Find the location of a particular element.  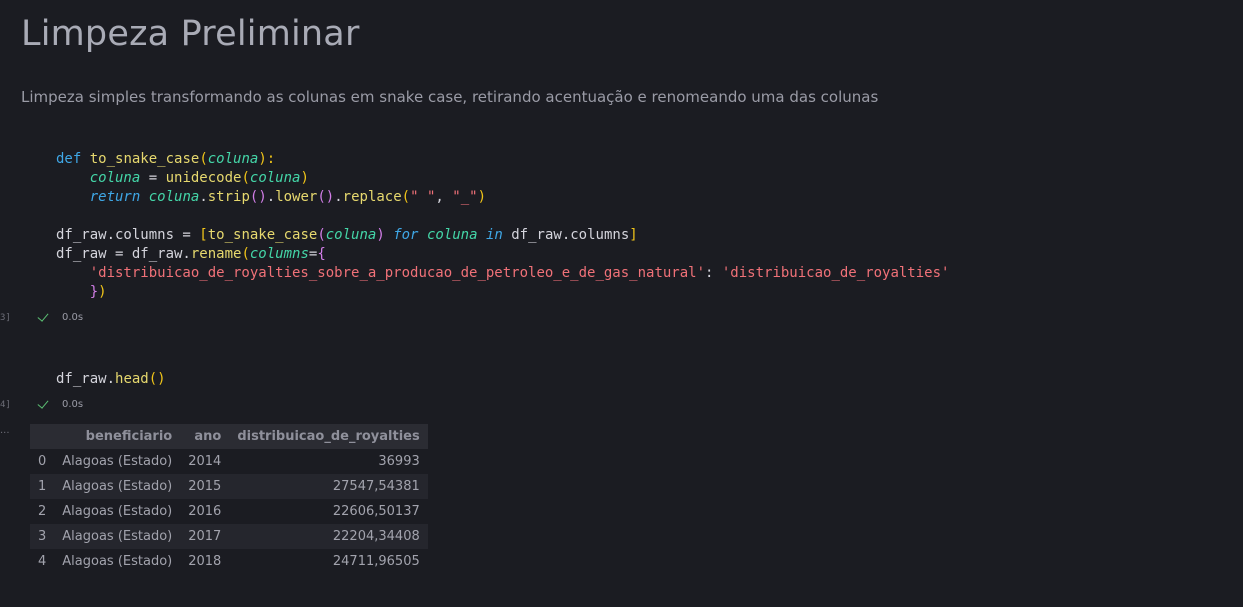

markdown-title: Limpeza Preliminar is located at coordinates (190, 34).